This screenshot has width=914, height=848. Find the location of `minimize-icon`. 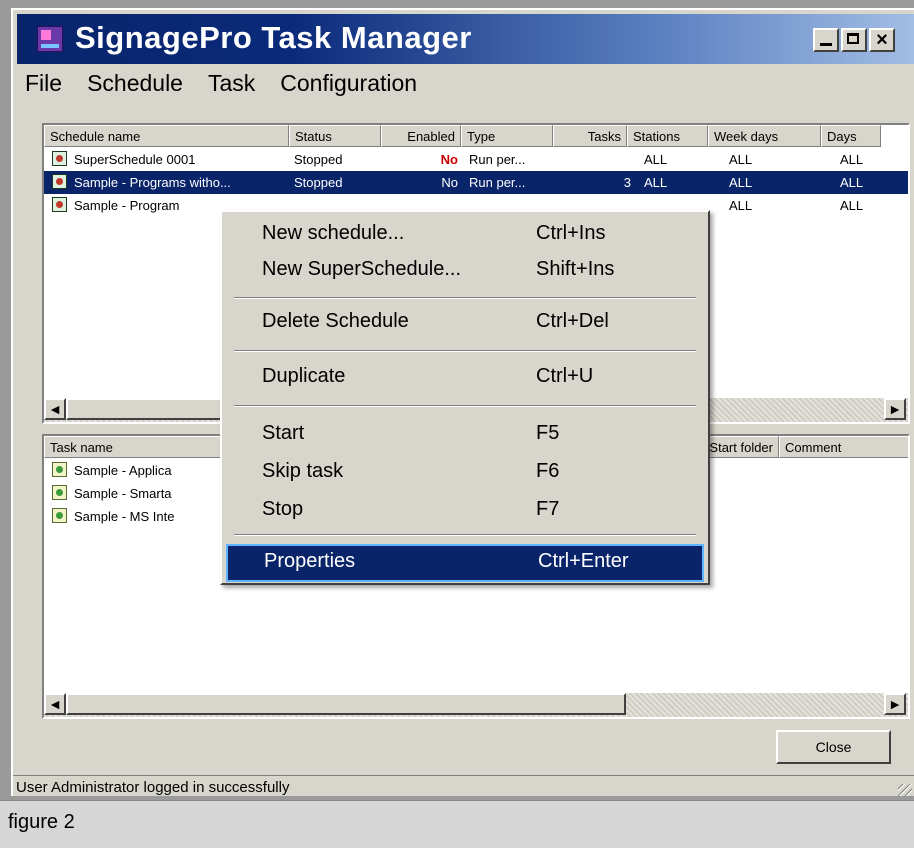

minimize-icon is located at coordinates (826, 40).